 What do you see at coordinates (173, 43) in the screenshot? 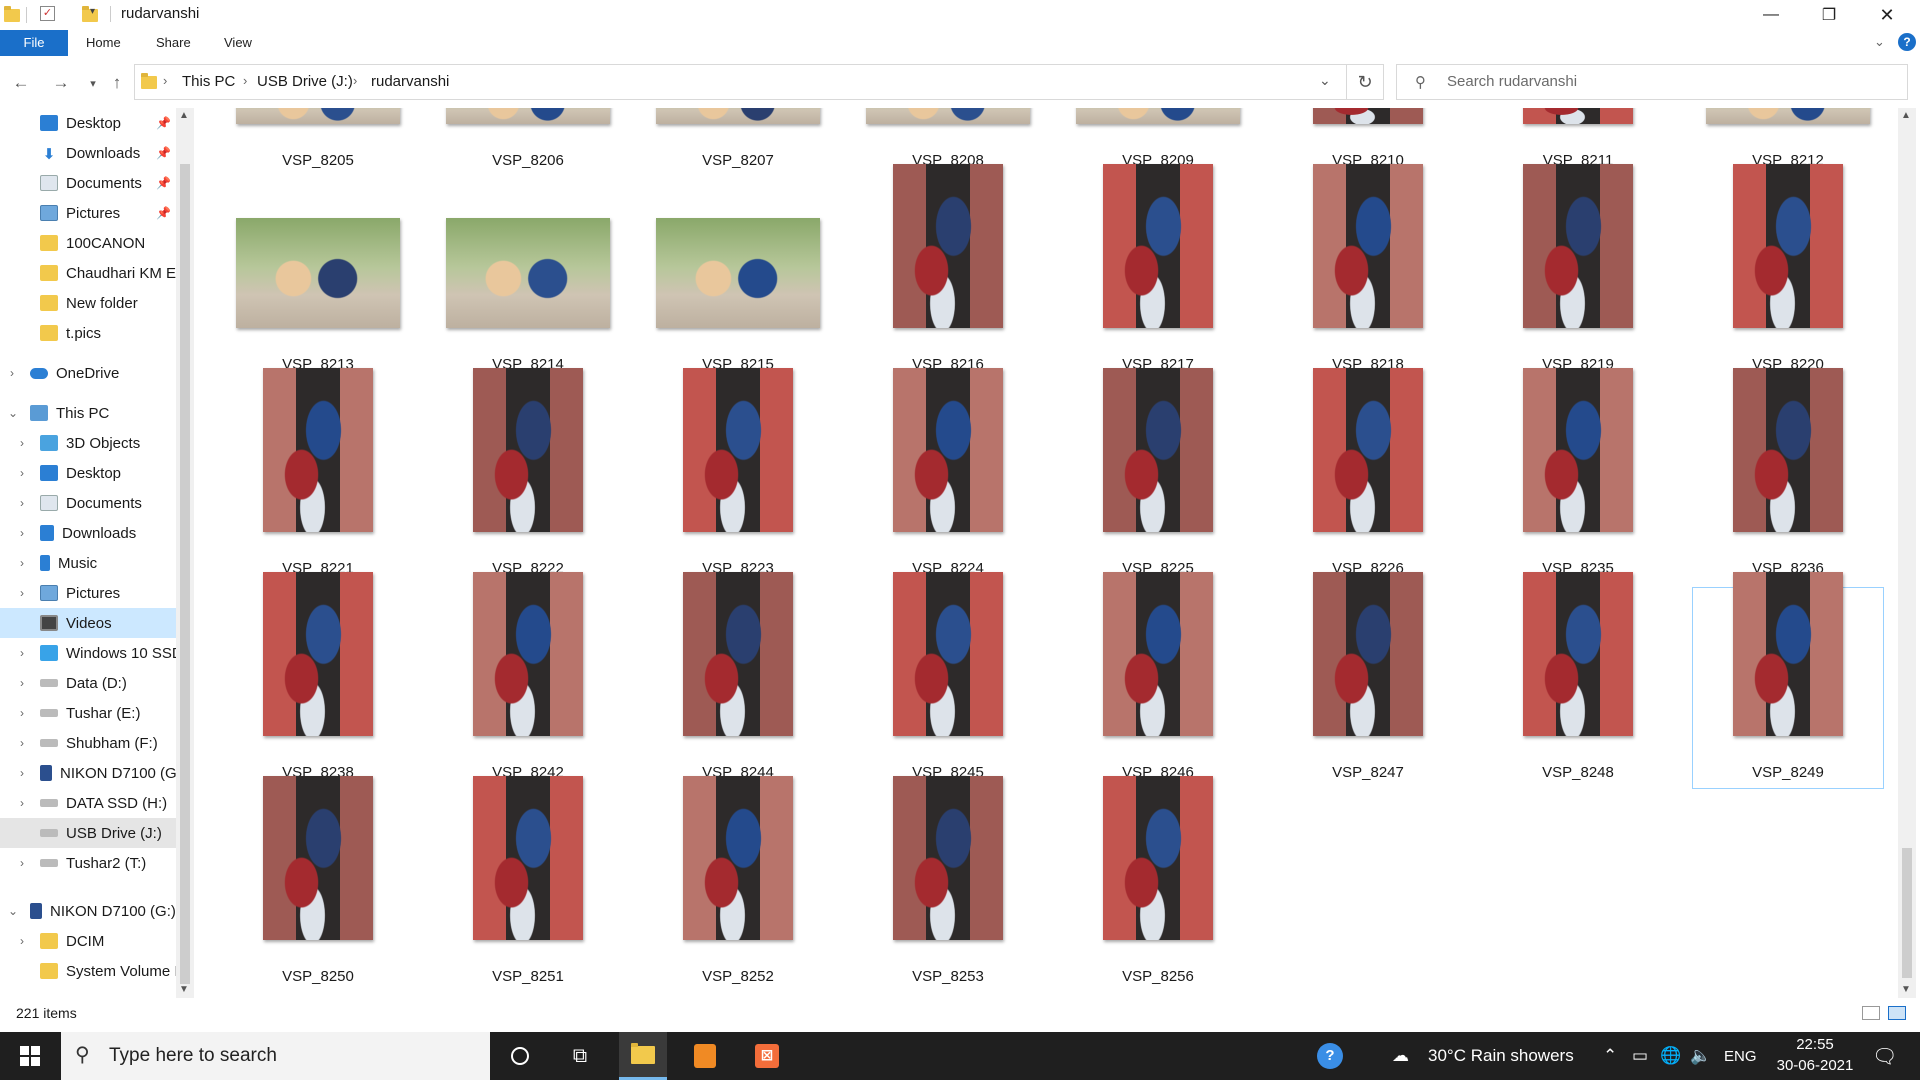
I see `tab-share: Share` at bounding box center [173, 43].